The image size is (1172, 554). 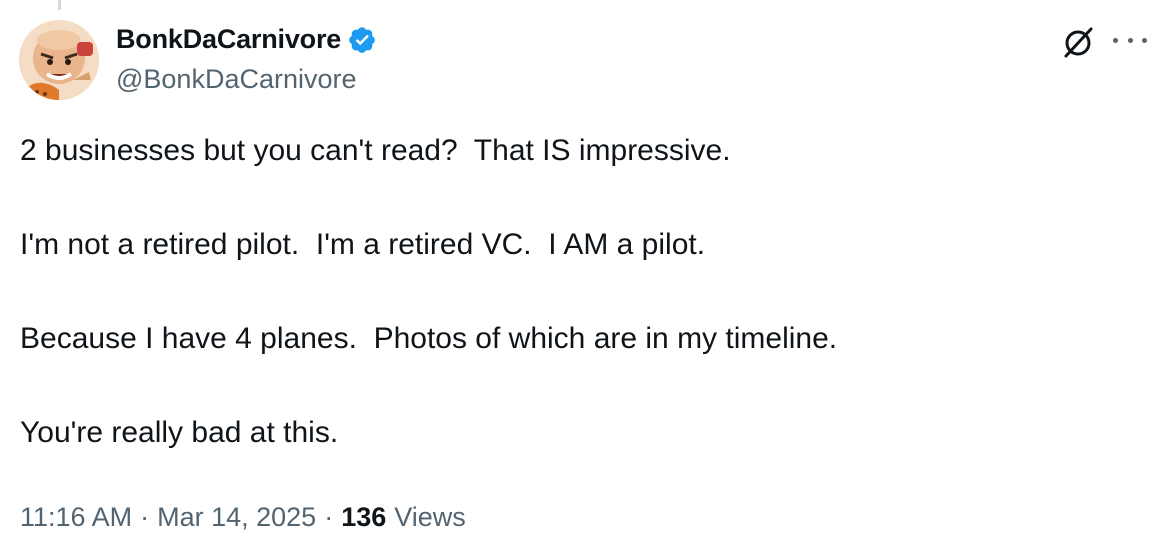 I want to click on avatar, so click(x=59, y=60).